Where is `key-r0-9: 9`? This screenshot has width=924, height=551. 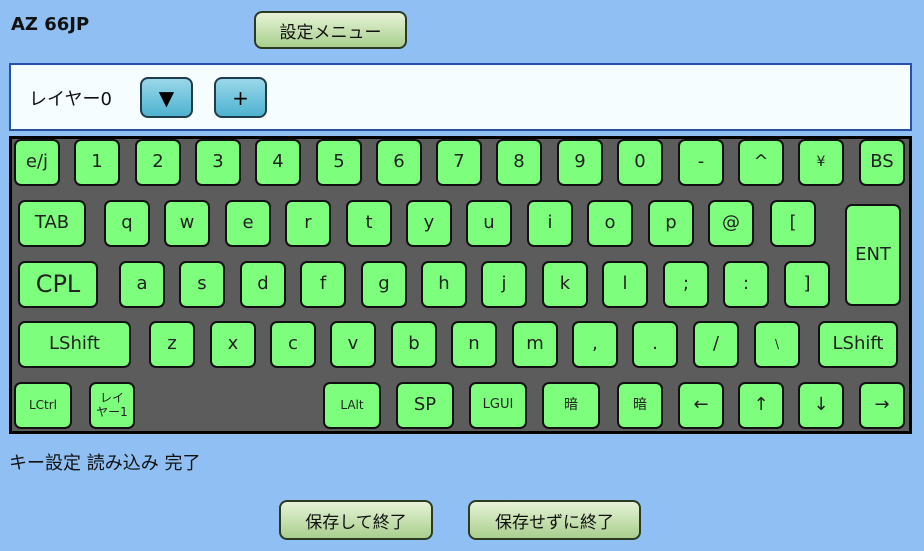
key-r0-9: 9 is located at coordinates (580, 162).